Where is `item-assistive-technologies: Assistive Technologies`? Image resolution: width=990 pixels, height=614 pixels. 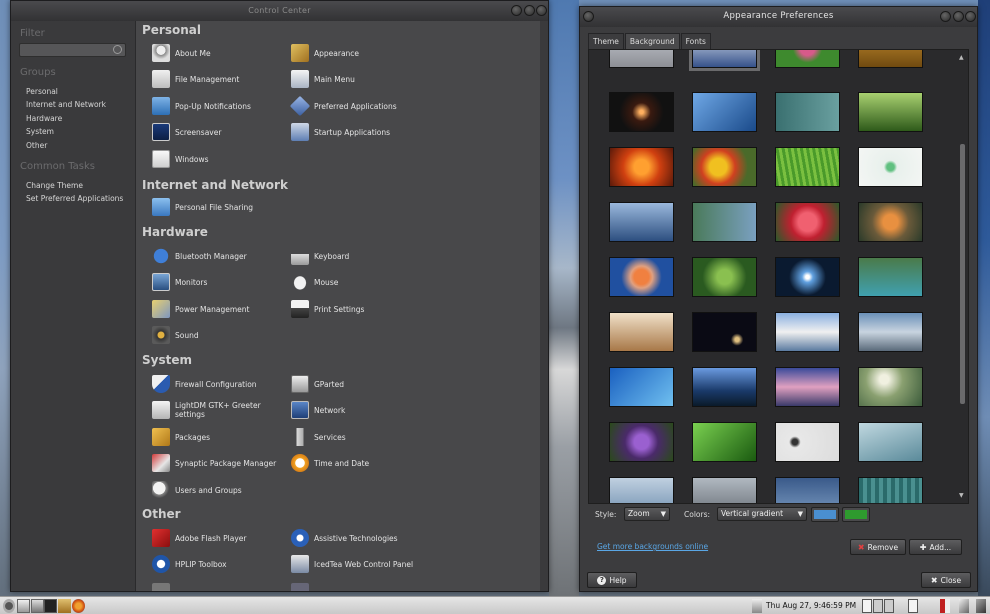
item-assistive-technologies: Assistive Technologies is located at coordinates (344, 538).